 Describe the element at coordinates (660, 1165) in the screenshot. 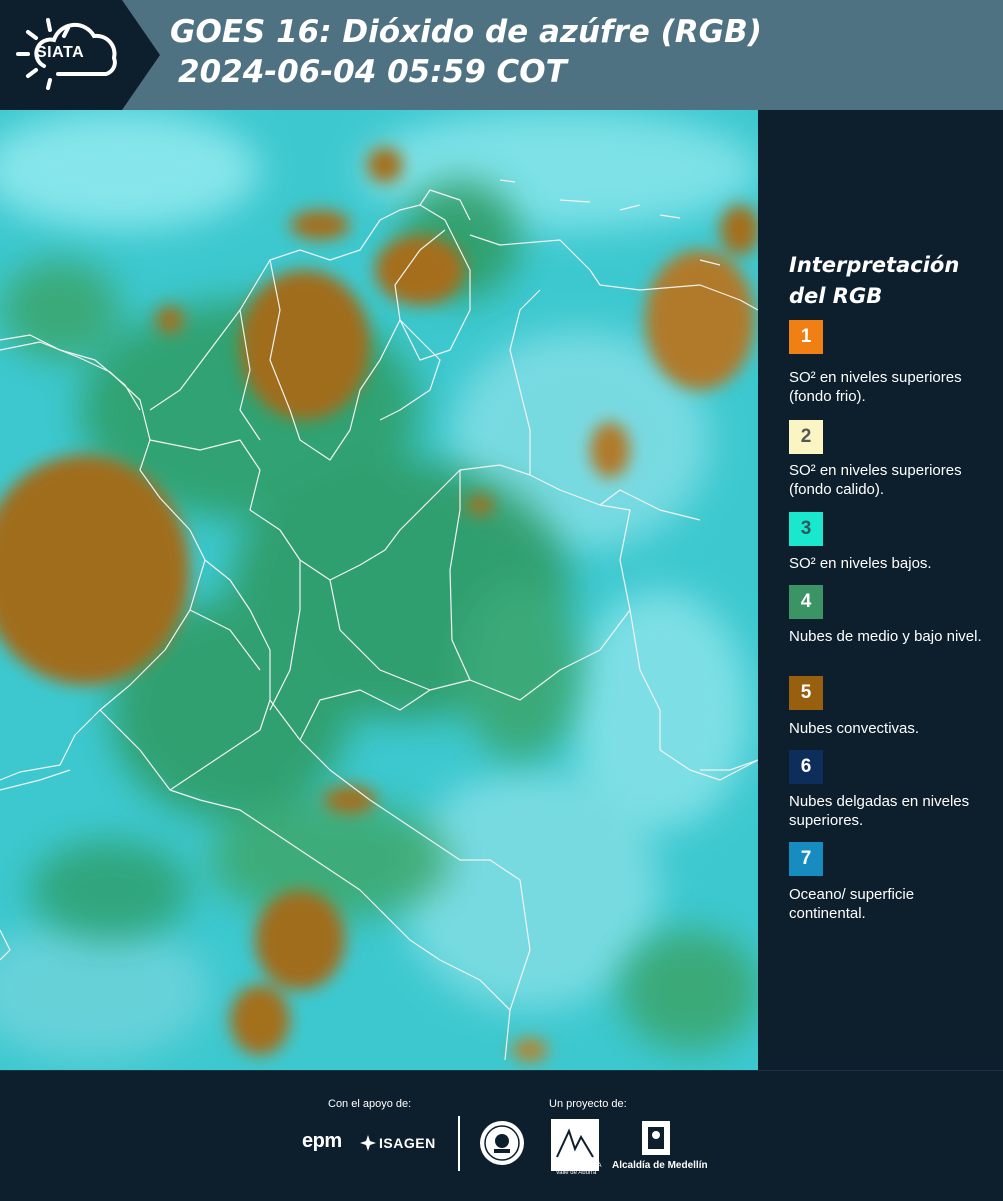

I see `alcaldia-label: Alcaldía de Medellín` at that location.